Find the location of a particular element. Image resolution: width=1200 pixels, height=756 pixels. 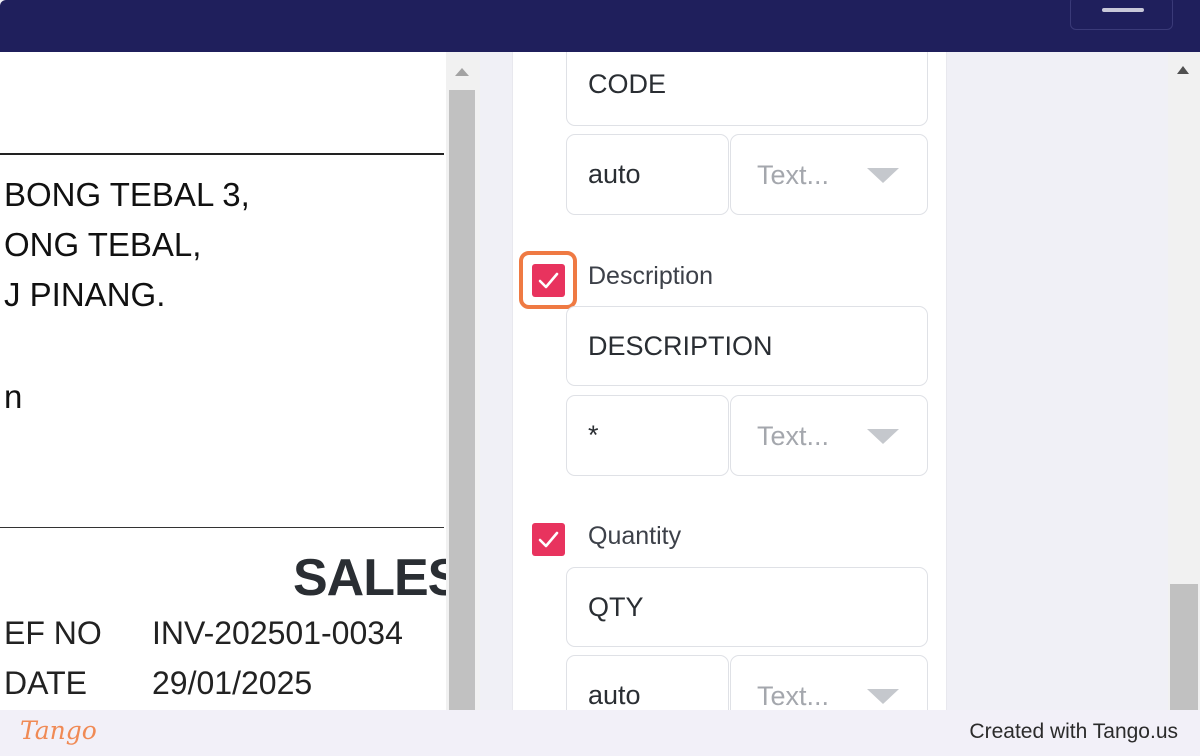

description-header-input: DESCRIPTION is located at coordinates (747, 346).